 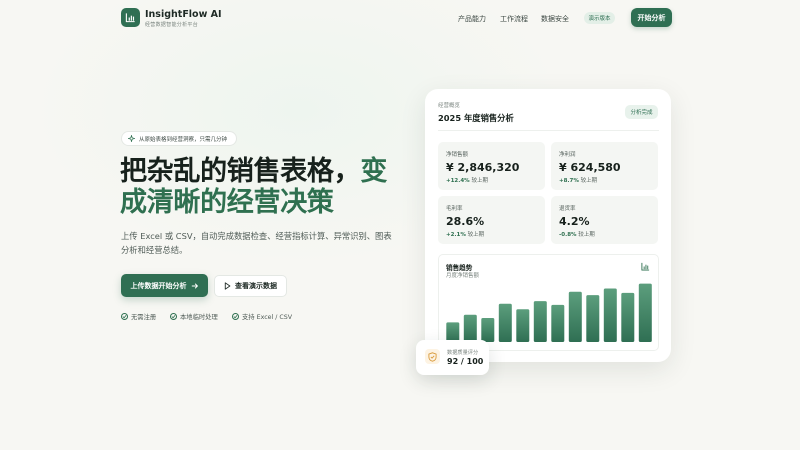 I want to click on metric-label: 净利润, so click(x=567, y=155).